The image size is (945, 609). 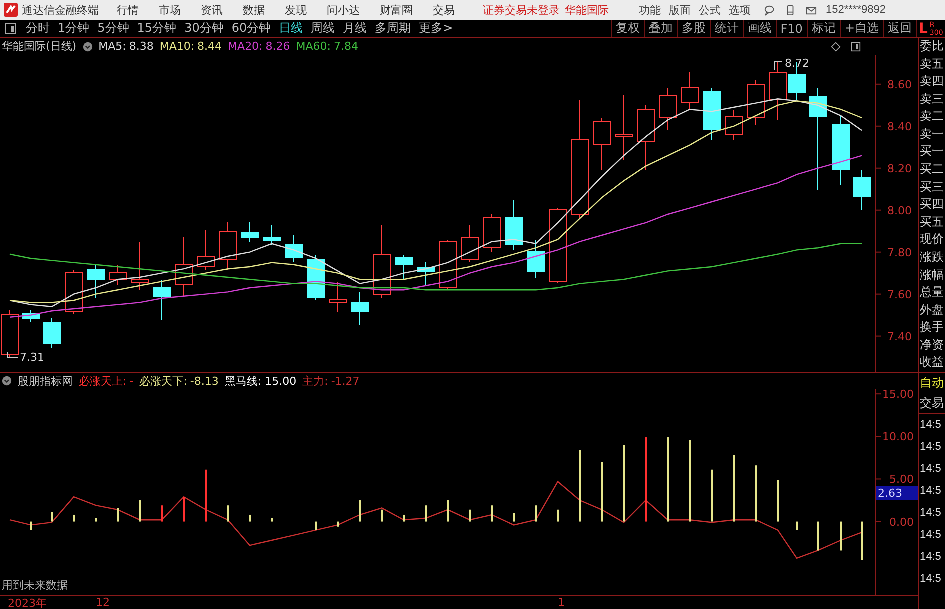 What do you see at coordinates (521, 10) in the screenshot?
I see `login-status-text: 证券交易未登录` at bounding box center [521, 10].